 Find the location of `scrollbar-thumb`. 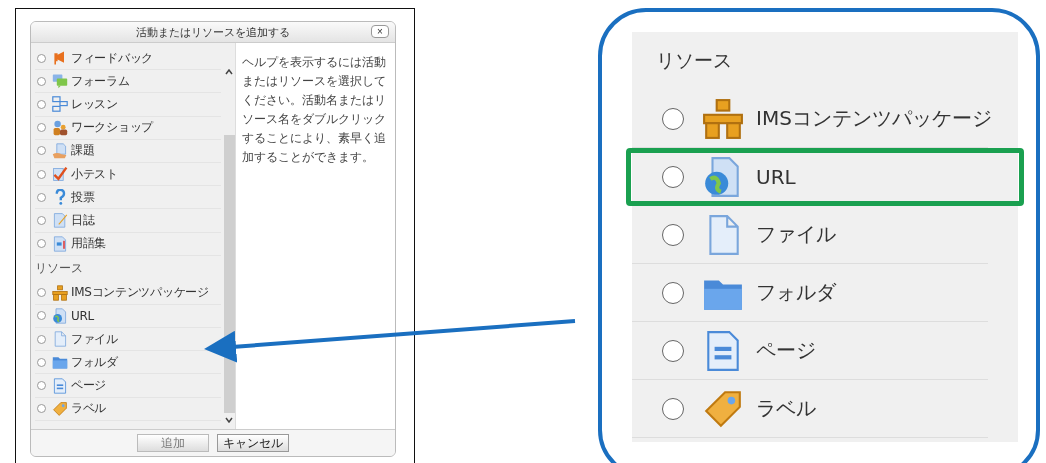

scrollbar-thumb is located at coordinates (229, 274).